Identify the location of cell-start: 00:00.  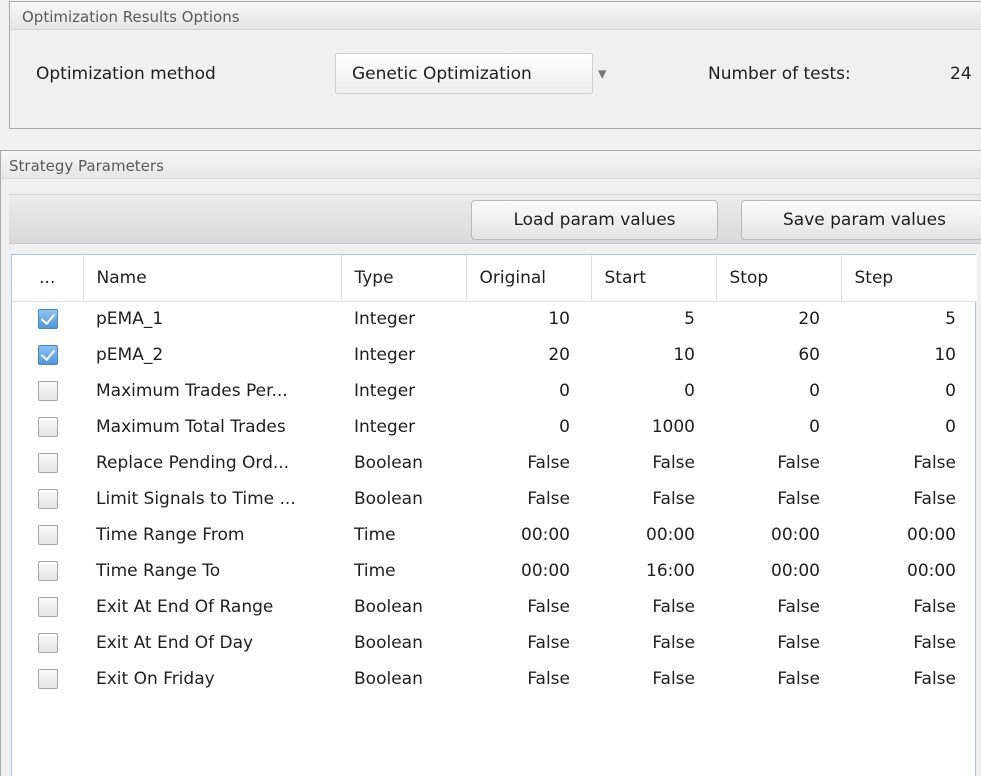
(653, 535).